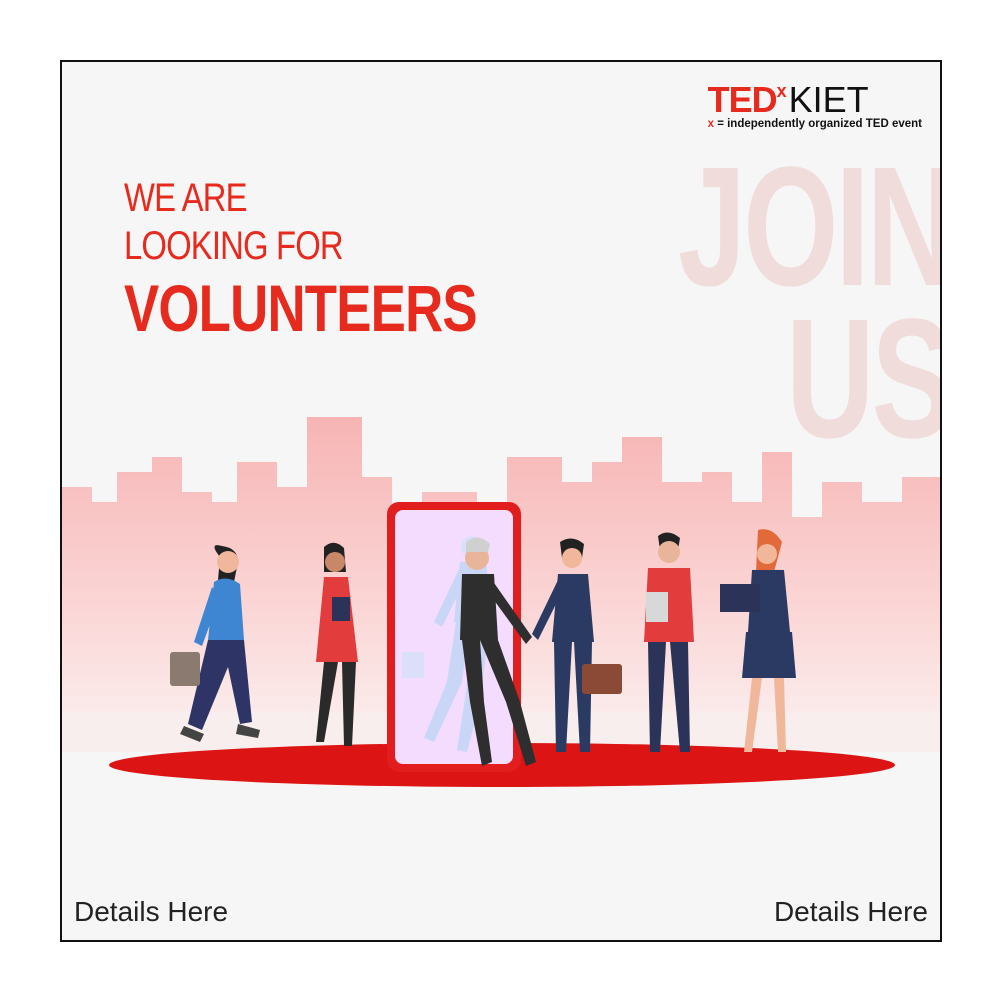 The width and height of the screenshot is (1000, 1000). What do you see at coordinates (850, 911) in the screenshot?
I see `details-right-text: Details Here` at bounding box center [850, 911].